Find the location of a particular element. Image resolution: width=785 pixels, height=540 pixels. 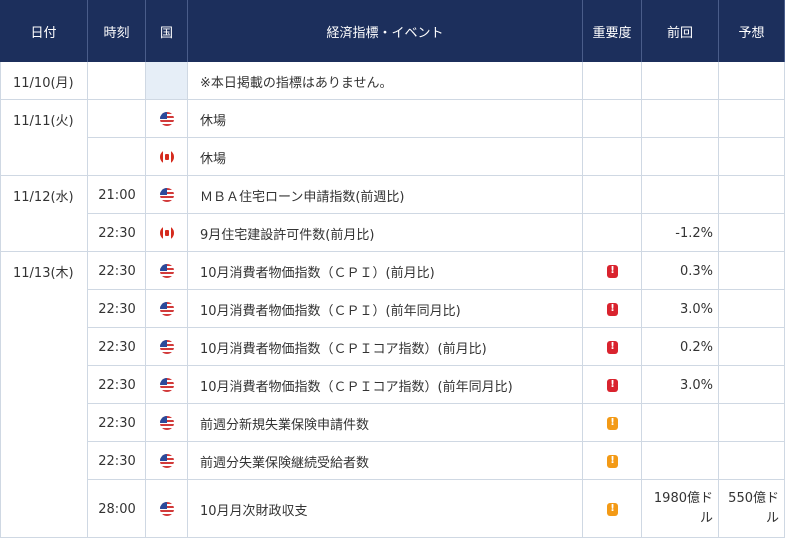

date-cell: 11/11(火) is located at coordinates (43, 121).